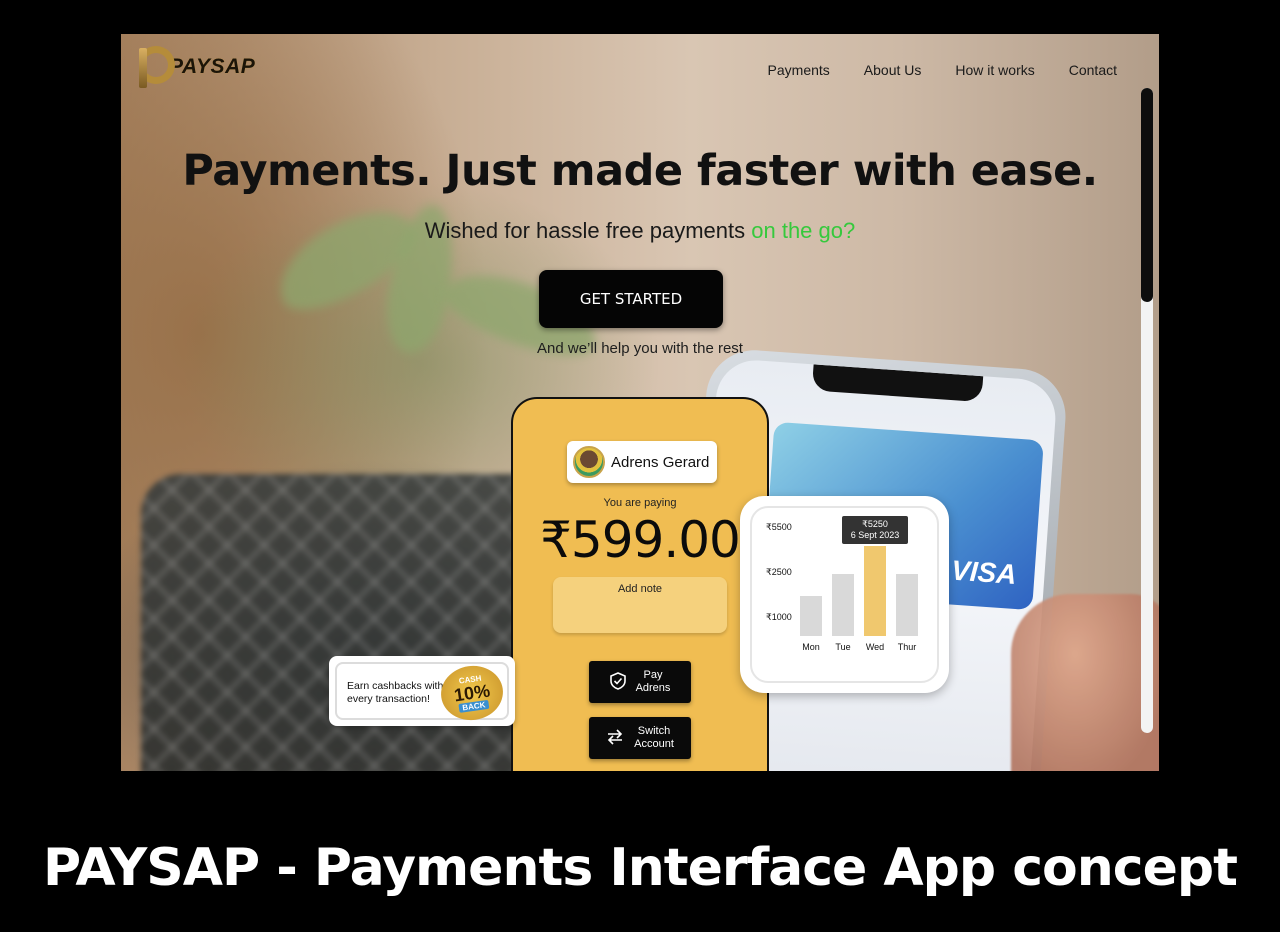 The width and height of the screenshot is (1280, 932). Describe the element at coordinates (640, 503) in the screenshot. I see `paying-label: You are paying` at that location.